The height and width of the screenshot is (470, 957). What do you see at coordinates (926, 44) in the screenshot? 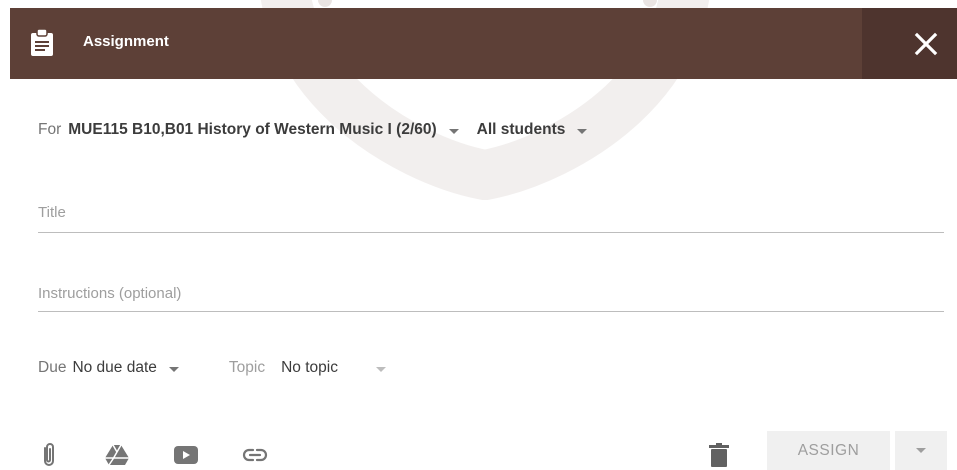
I see `close-icon` at bounding box center [926, 44].